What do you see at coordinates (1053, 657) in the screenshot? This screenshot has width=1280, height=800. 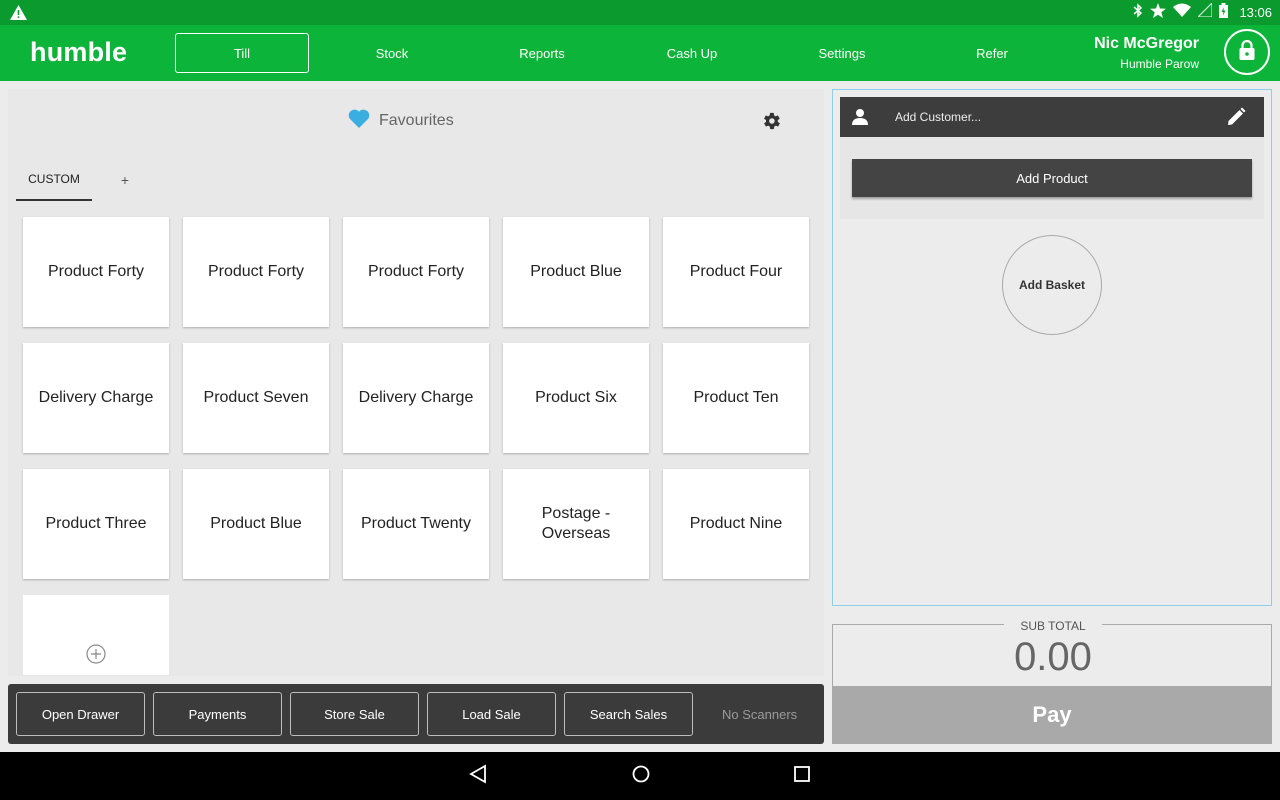 I see `subtotal-value: 0.00` at bounding box center [1053, 657].